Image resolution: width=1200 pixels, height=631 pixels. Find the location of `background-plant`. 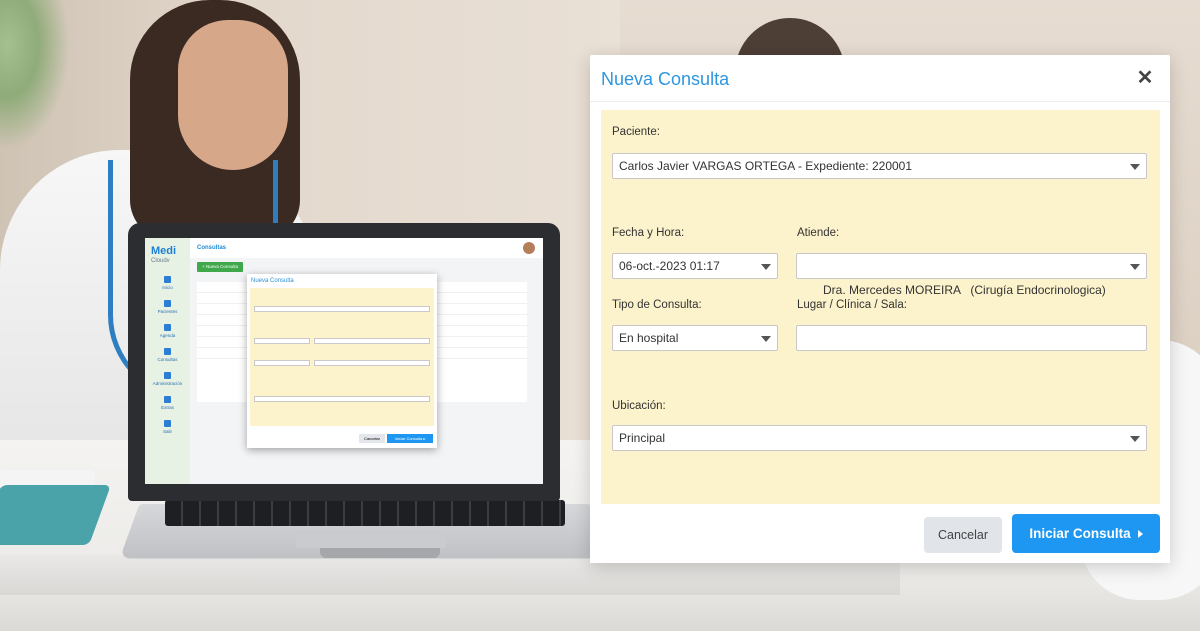

background-plant is located at coordinates (35, 75).